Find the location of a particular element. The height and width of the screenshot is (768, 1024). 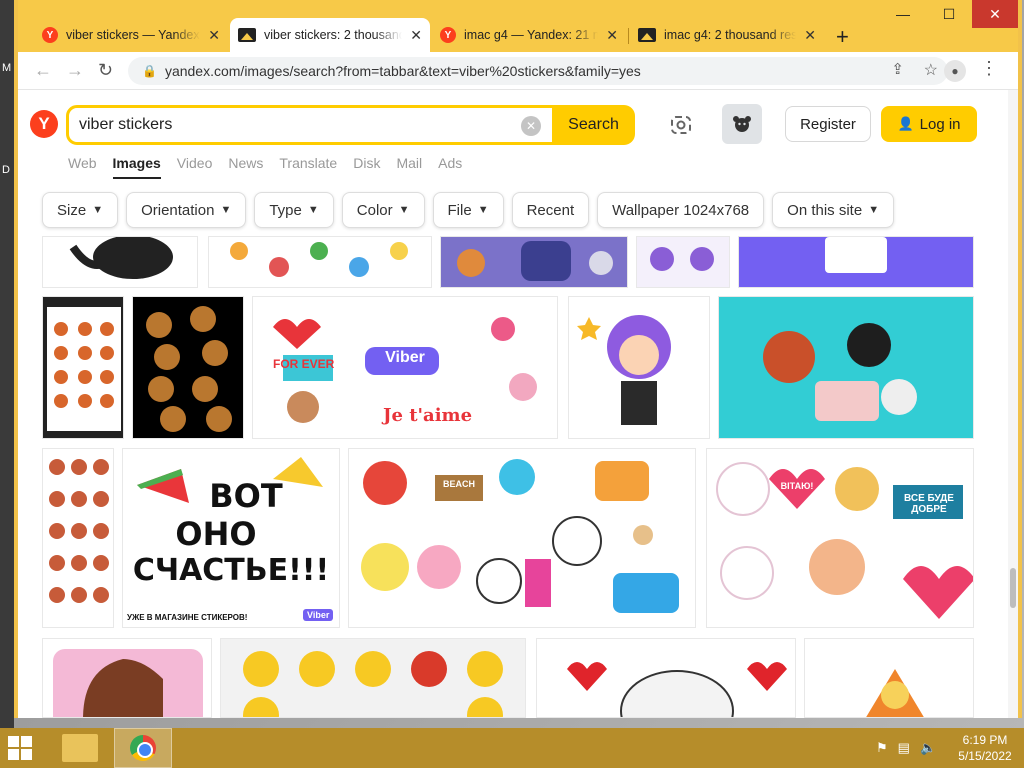

tab-imac-g4-images: imac g4: 2 thousand resu ✕ is located at coordinates (727, 35).